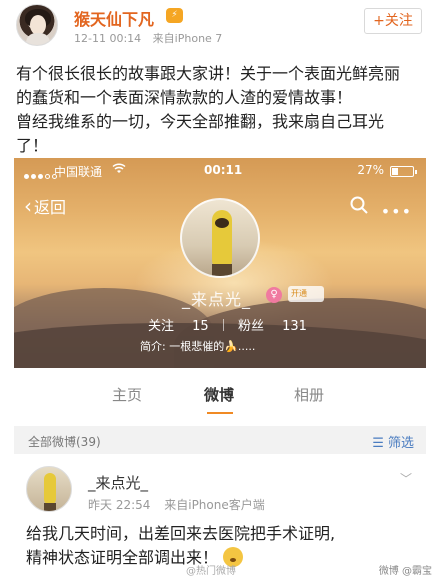 The height and width of the screenshot is (580, 440). Describe the element at coordinates (380, 443) in the screenshot. I see `filter-icon: ☰` at that location.